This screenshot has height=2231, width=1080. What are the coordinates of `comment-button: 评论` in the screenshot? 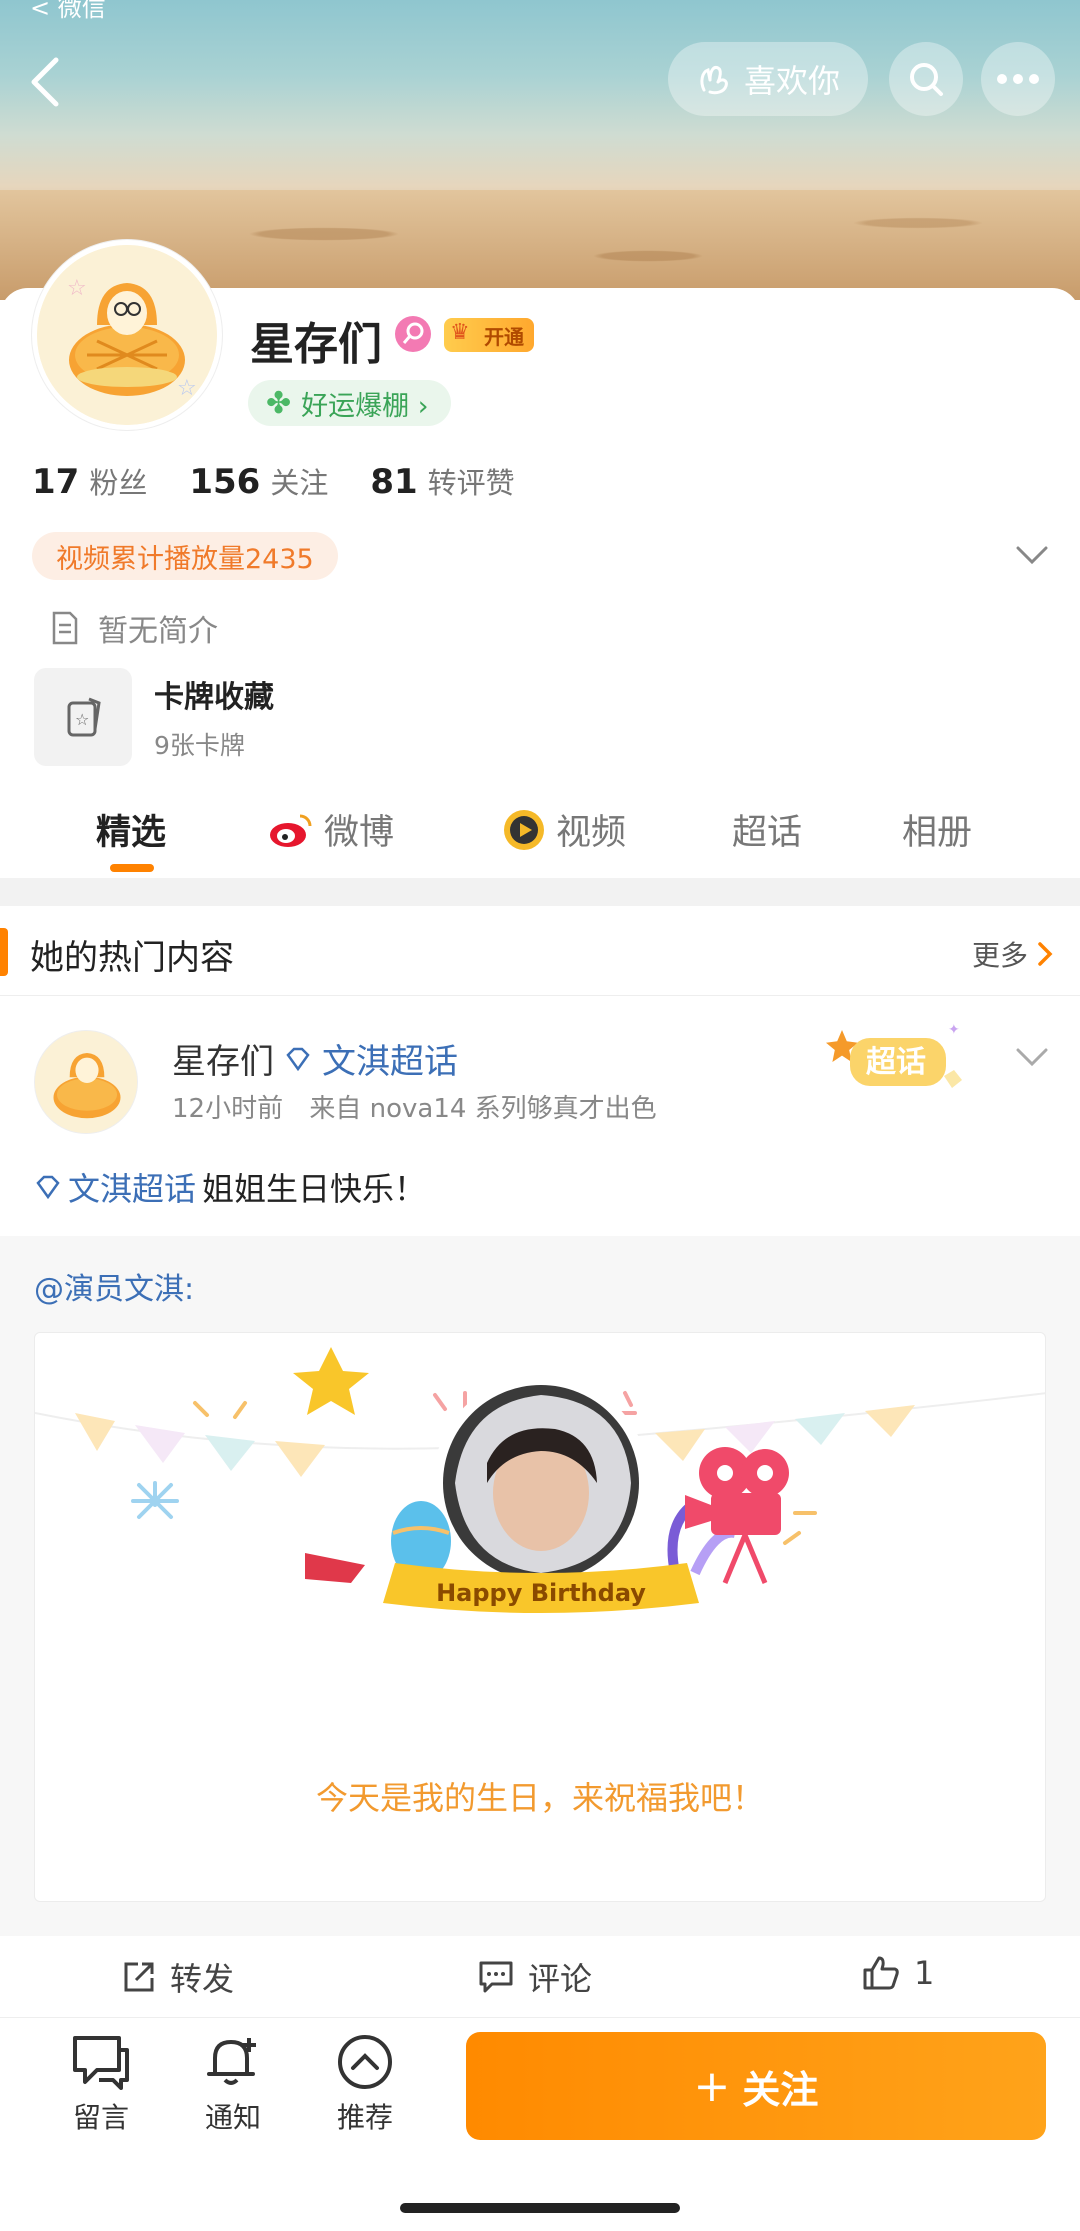 It's located at (535, 1977).